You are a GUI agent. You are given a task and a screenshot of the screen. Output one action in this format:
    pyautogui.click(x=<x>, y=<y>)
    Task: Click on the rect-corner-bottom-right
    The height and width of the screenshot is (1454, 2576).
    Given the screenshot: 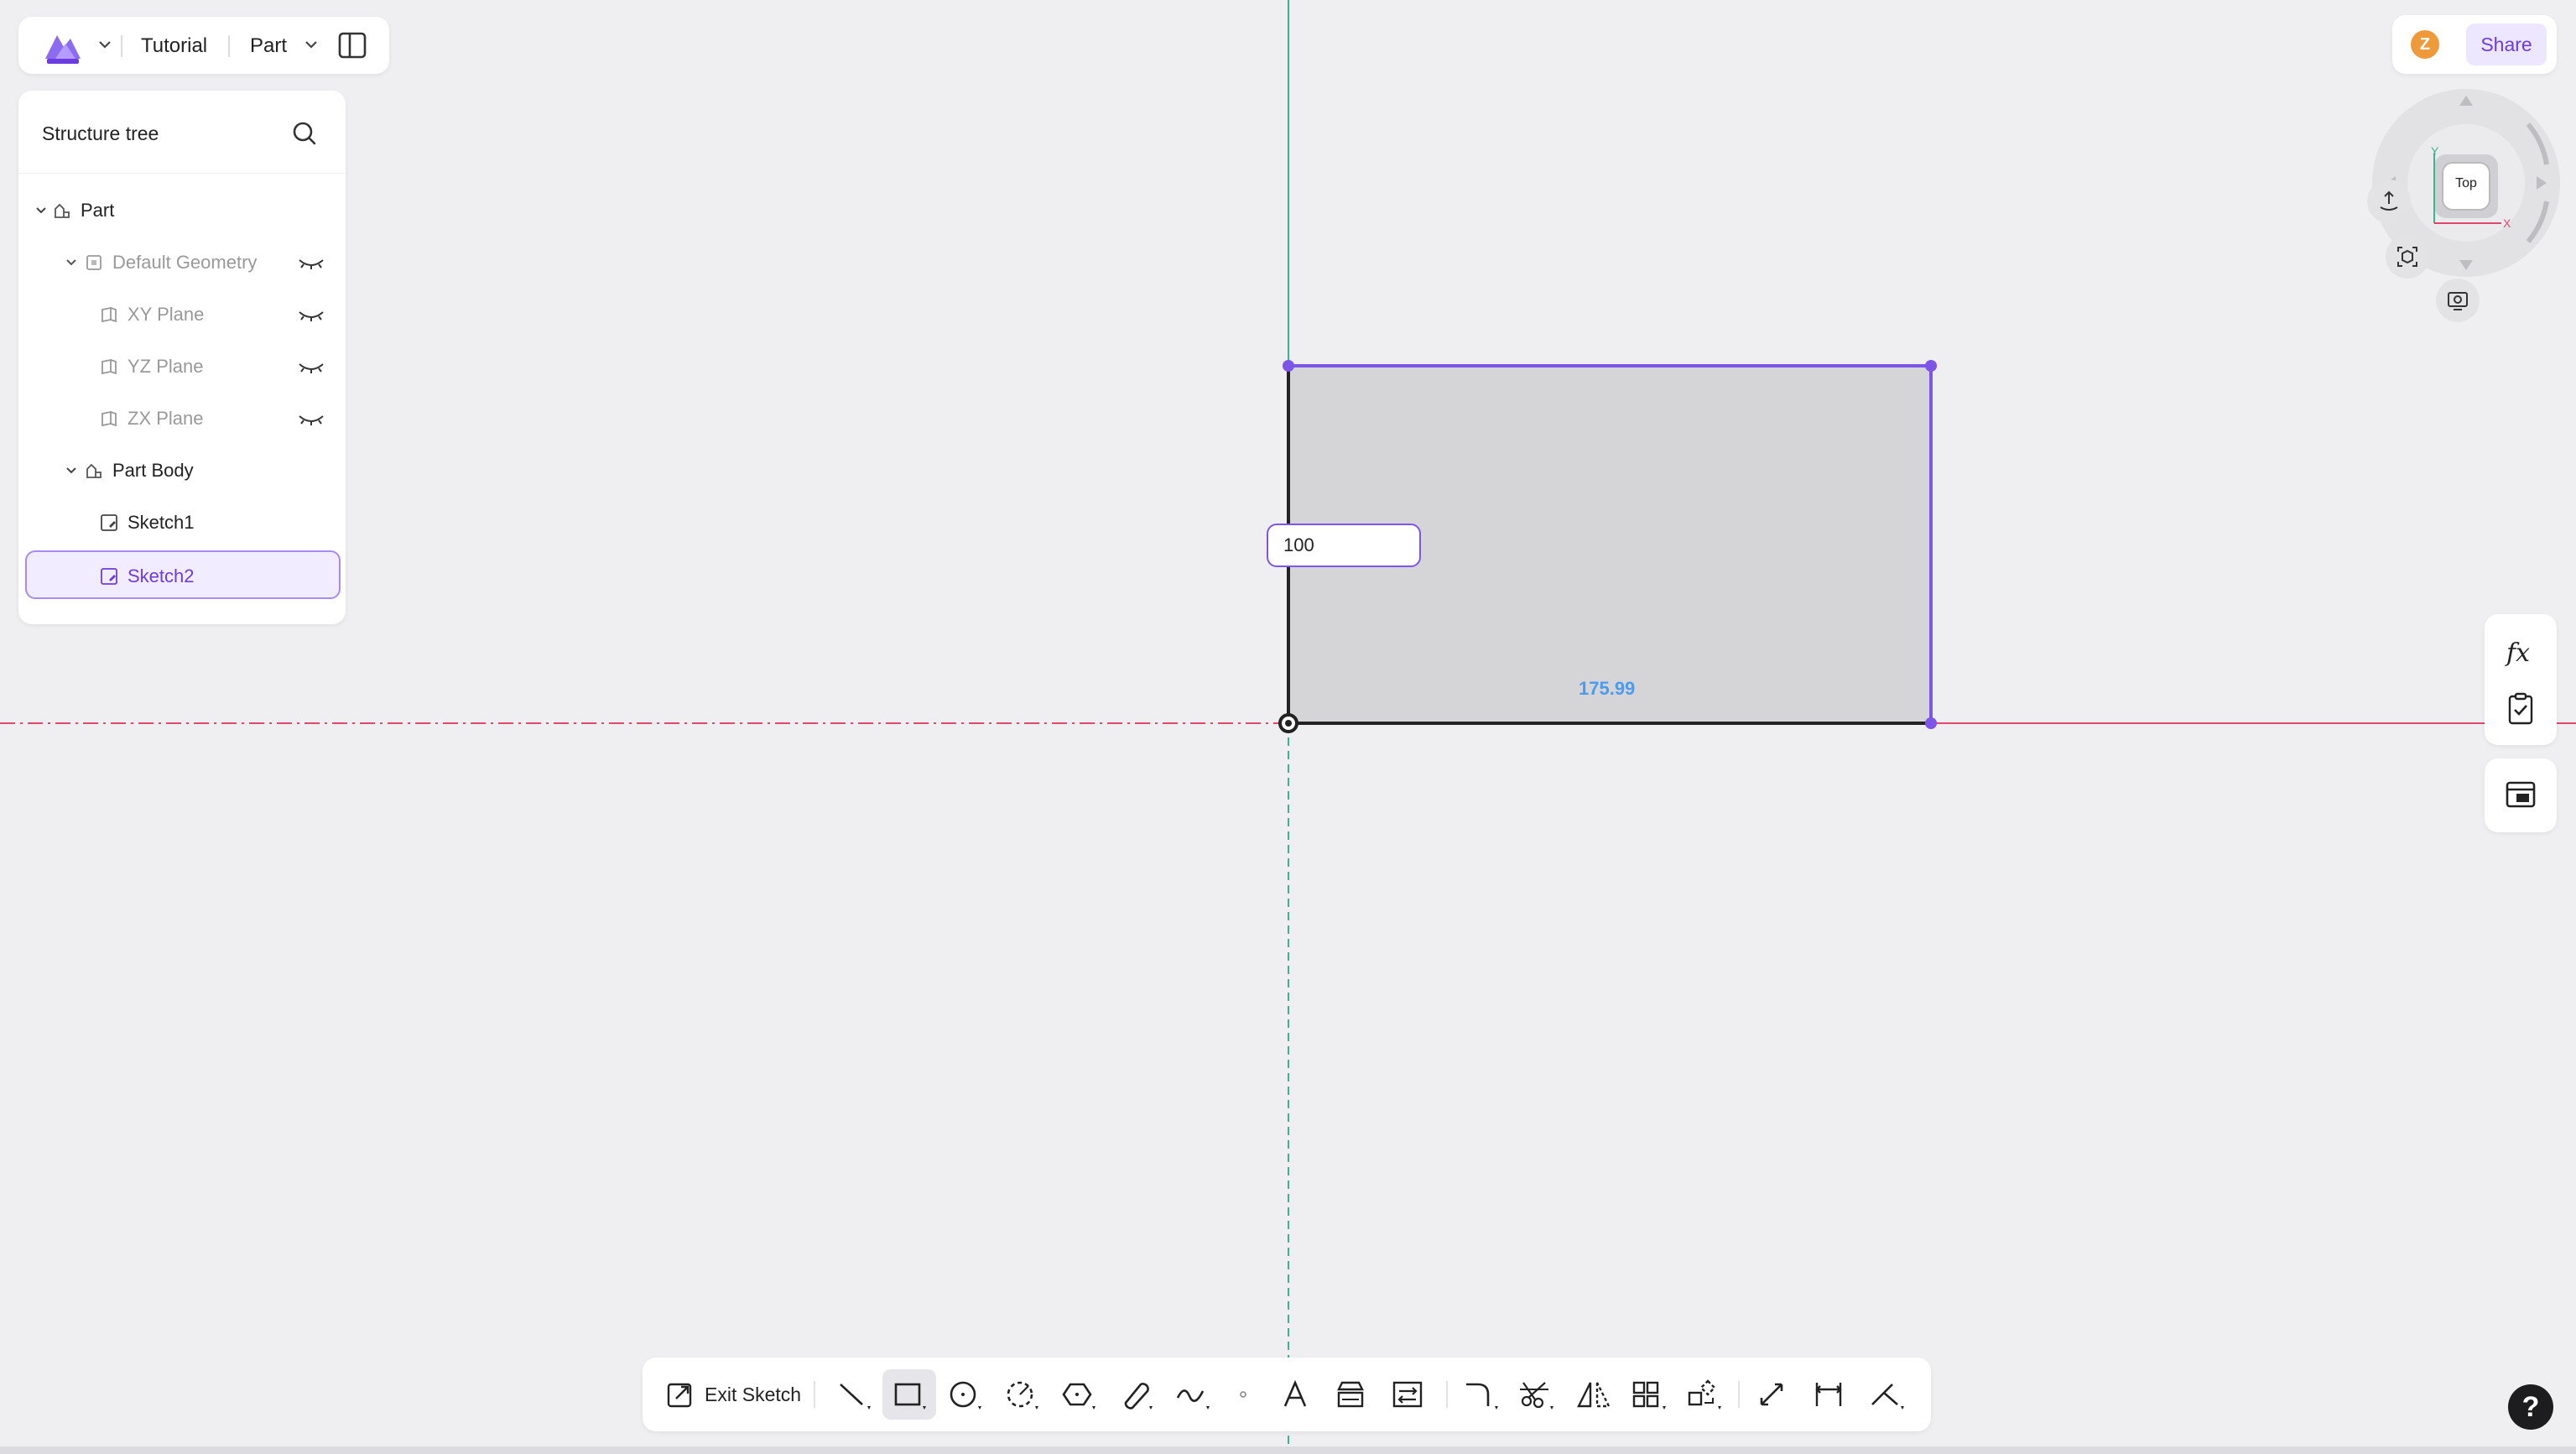 What is the action you would take?
    pyautogui.click(x=1931, y=723)
    